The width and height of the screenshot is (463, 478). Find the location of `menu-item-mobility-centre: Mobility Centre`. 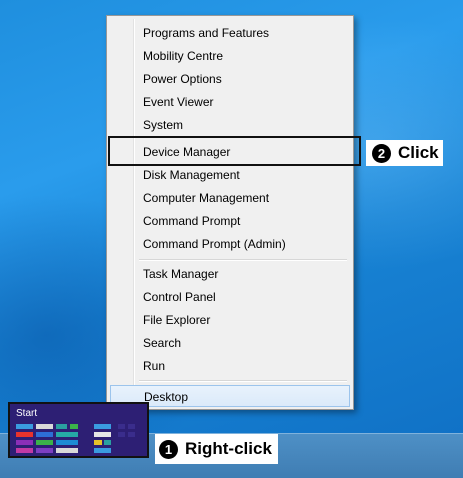

menu-item-mobility-centre: Mobility Centre is located at coordinates (230, 56).